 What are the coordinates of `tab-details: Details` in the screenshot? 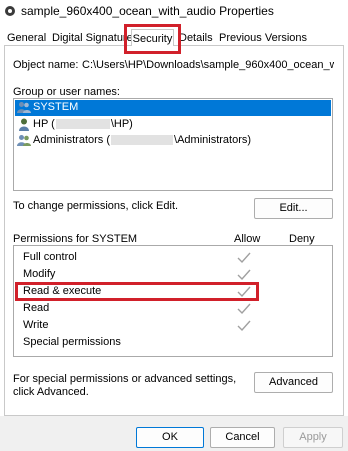 It's located at (196, 38).